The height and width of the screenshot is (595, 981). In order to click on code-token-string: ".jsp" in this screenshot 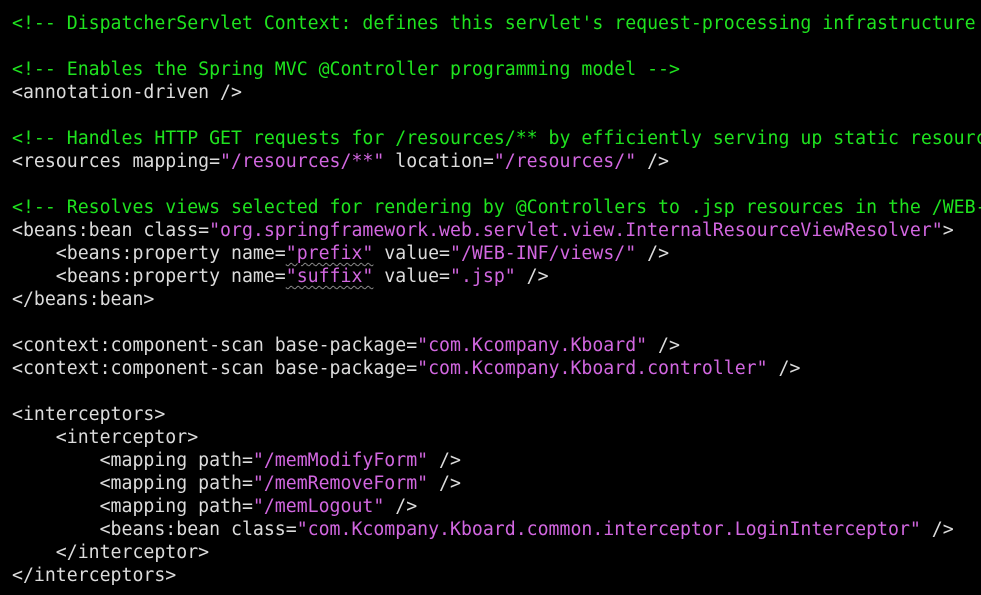, I will do `click(483, 276)`.